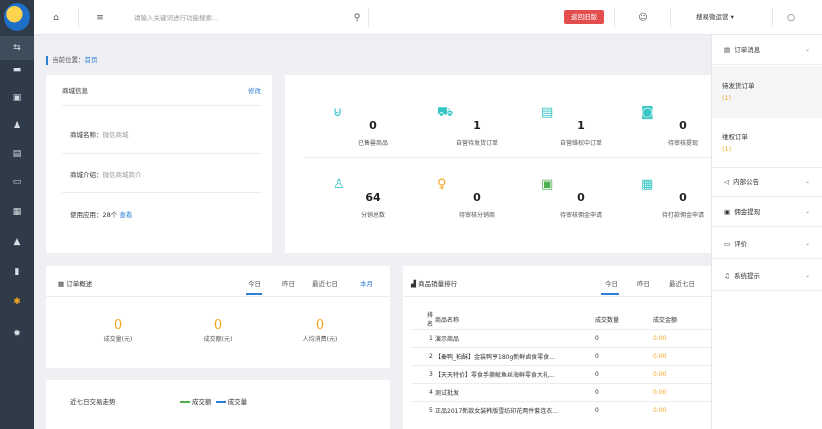 The image size is (822, 429). What do you see at coordinates (93, 402) in the screenshot?
I see `trend-title: 近七日交易走势` at bounding box center [93, 402].